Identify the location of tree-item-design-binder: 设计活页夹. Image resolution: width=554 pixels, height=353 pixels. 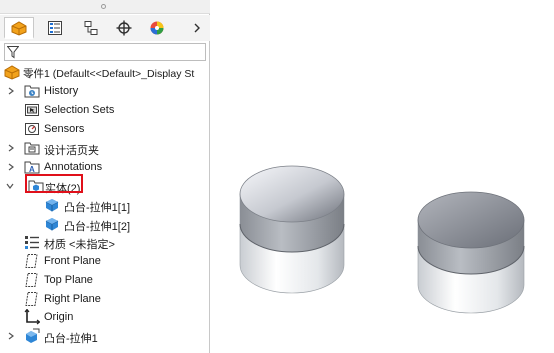
(105, 148).